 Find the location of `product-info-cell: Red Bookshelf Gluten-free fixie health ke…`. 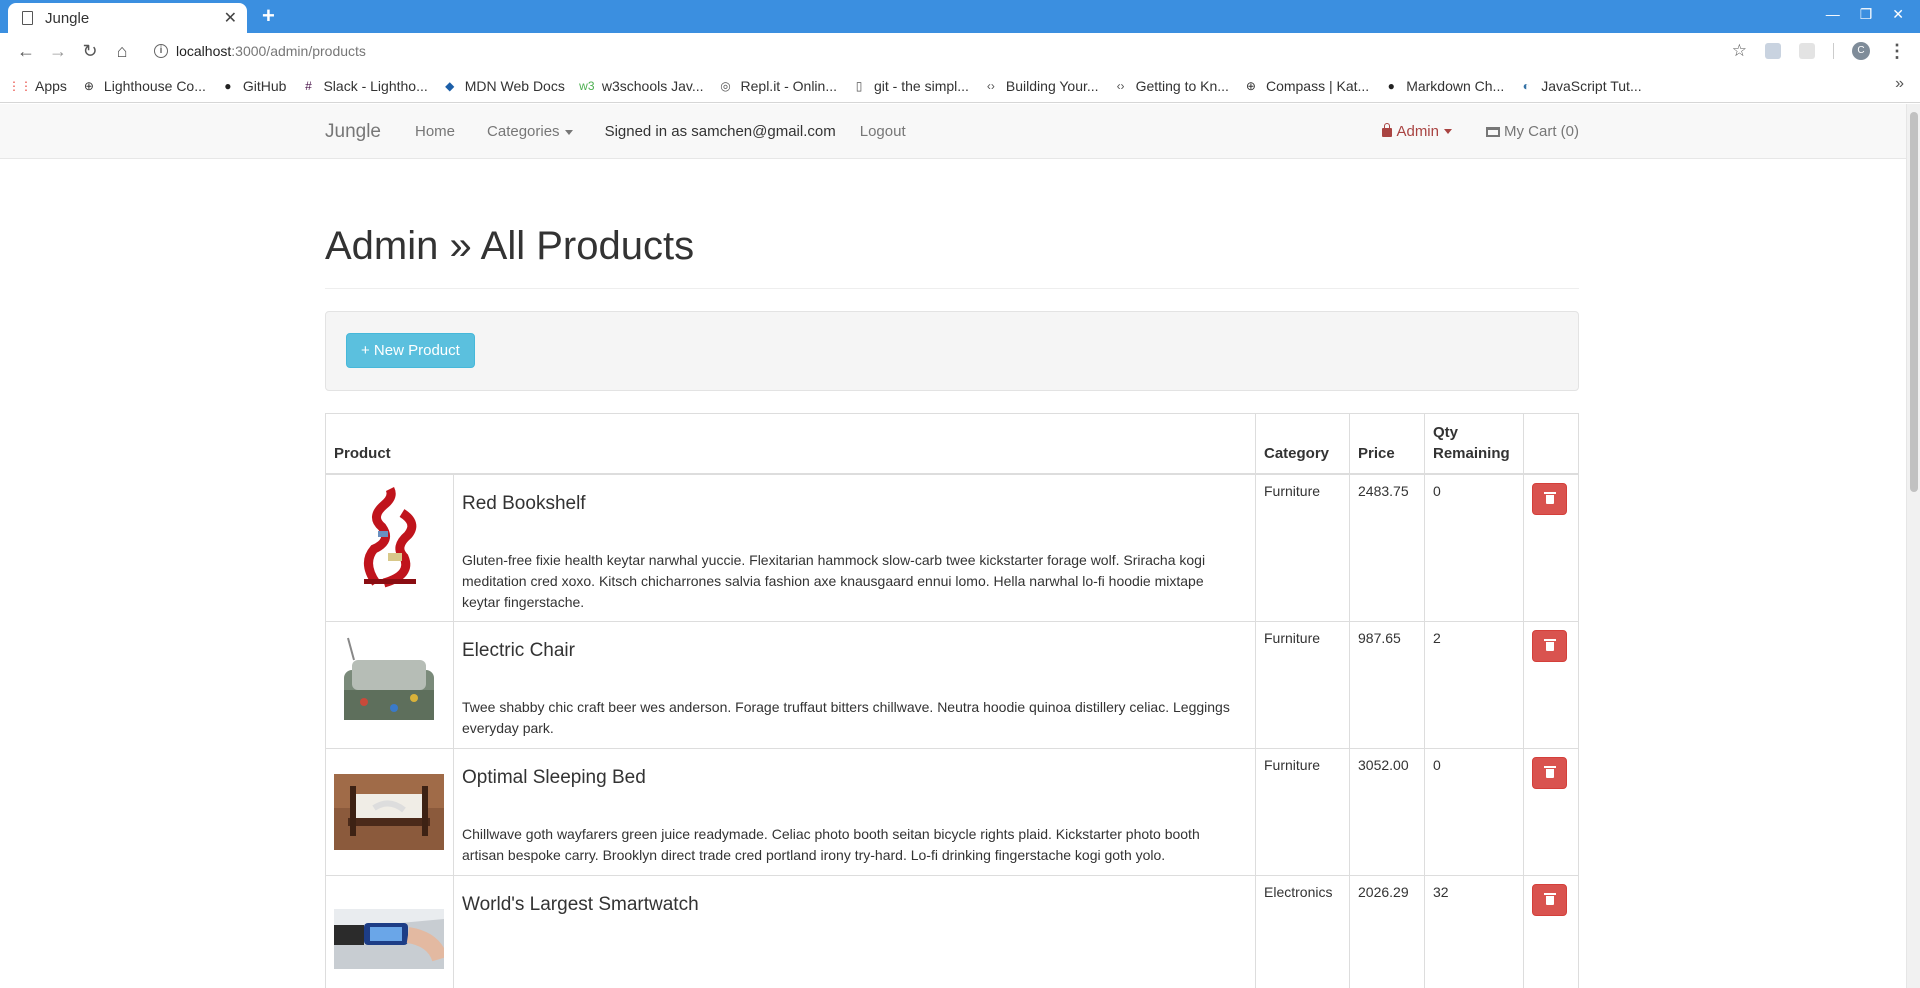

product-info-cell: Red Bookshelf Gluten-free fixie health ke… is located at coordinates (854, 547).